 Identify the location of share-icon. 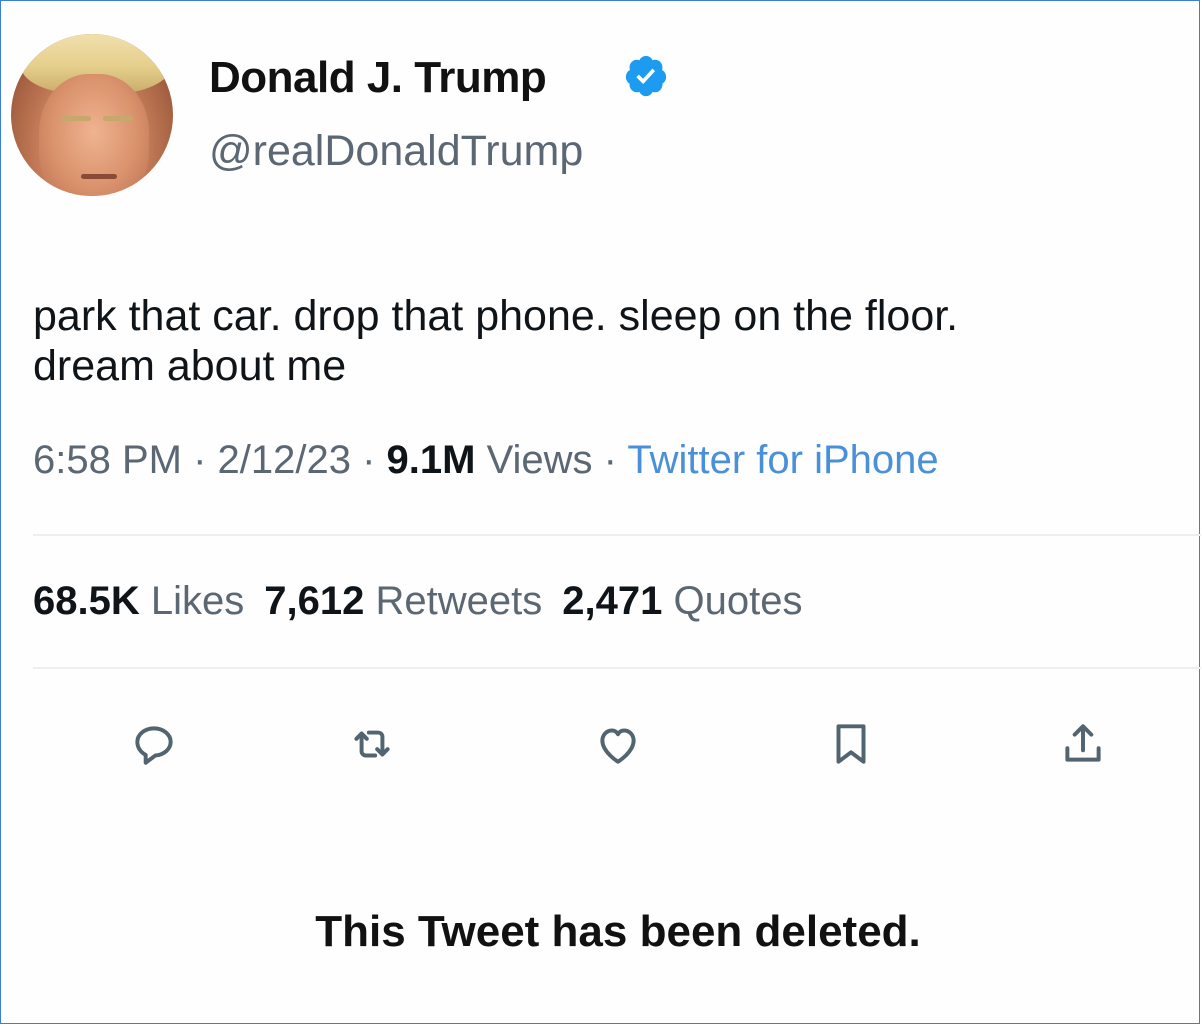
(1083, 743).